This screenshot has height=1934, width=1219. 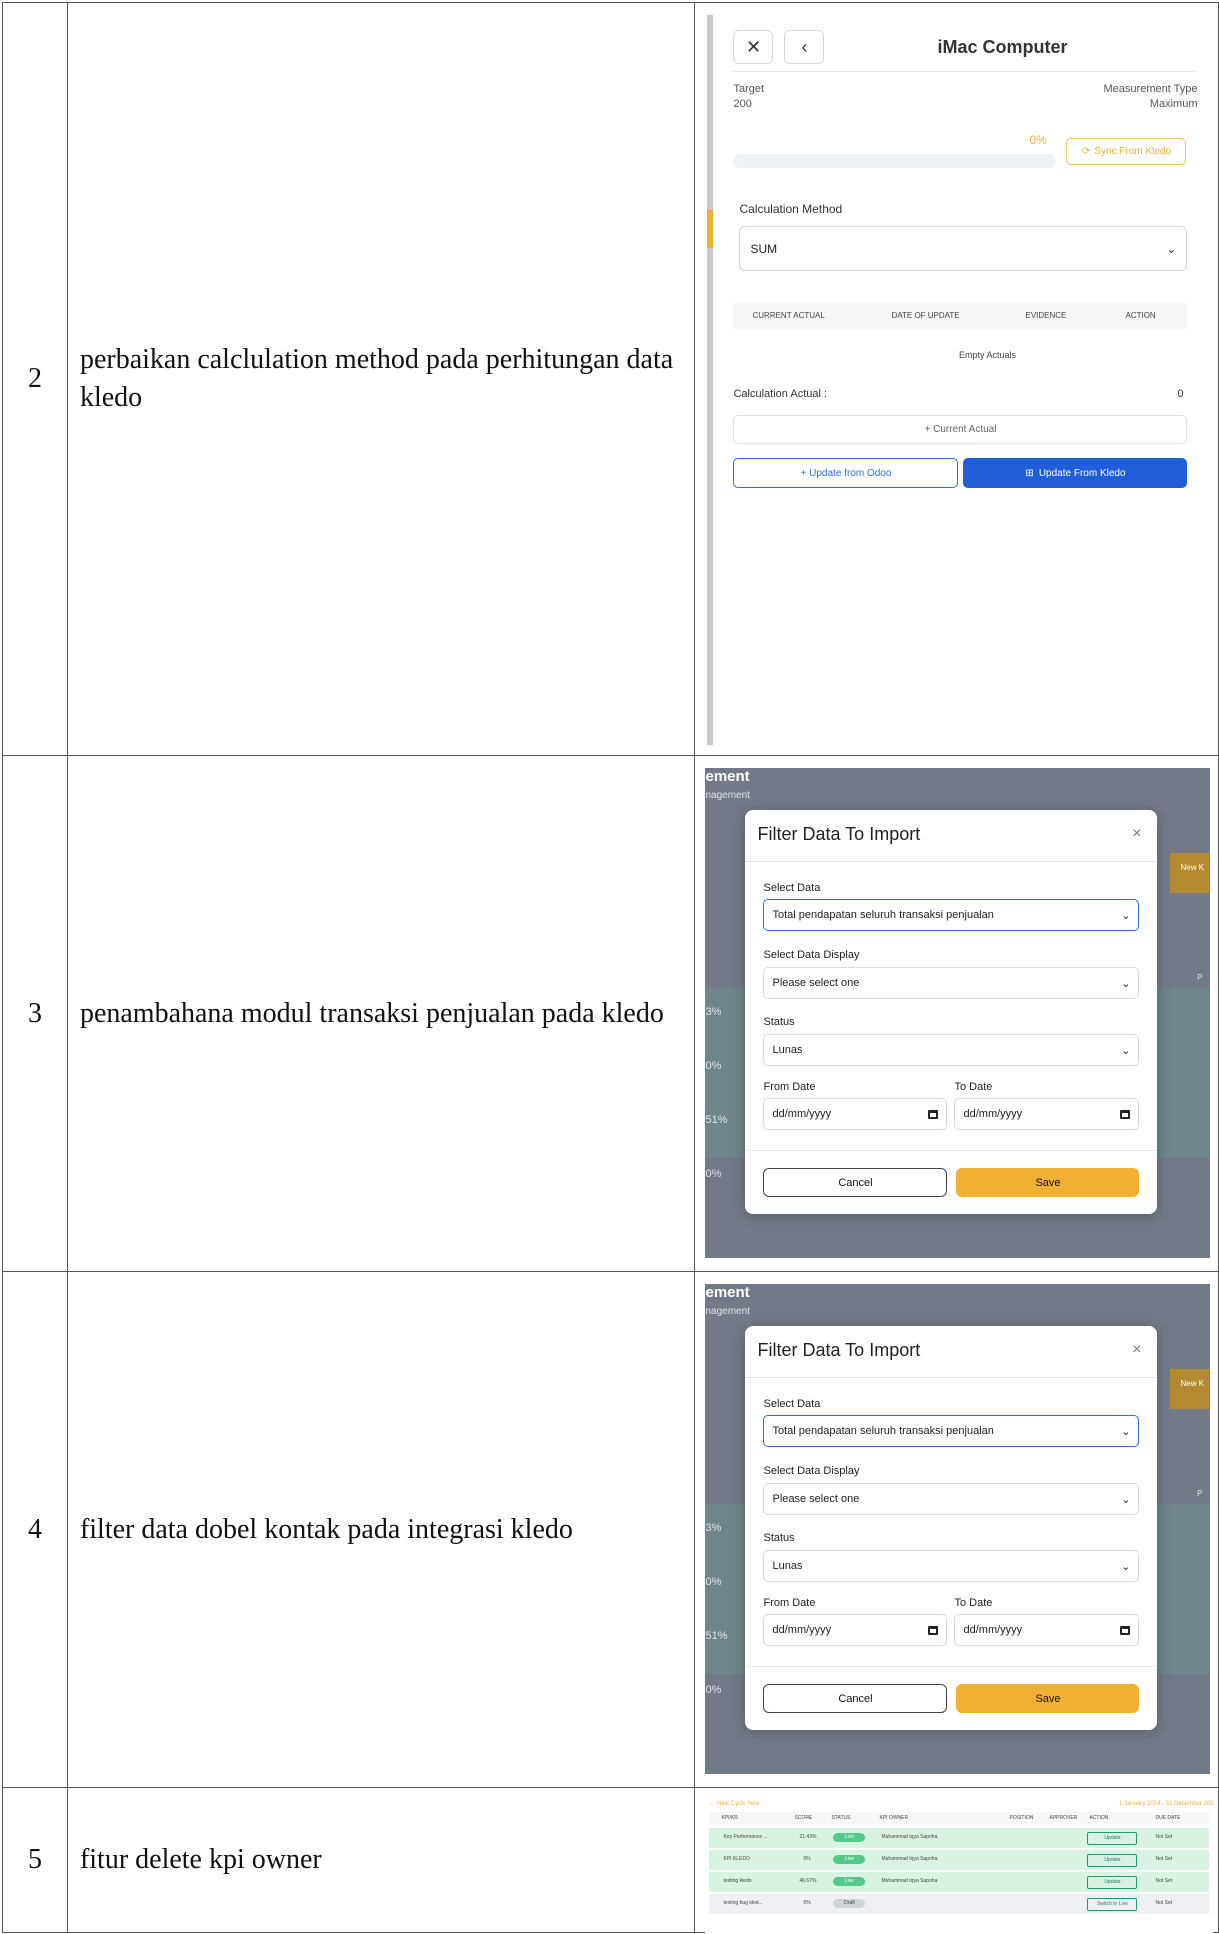 What do you see at coordinates (753, 47) in the screenshot?
I see `close-icon: ✕` at bounding box center [753, 47].